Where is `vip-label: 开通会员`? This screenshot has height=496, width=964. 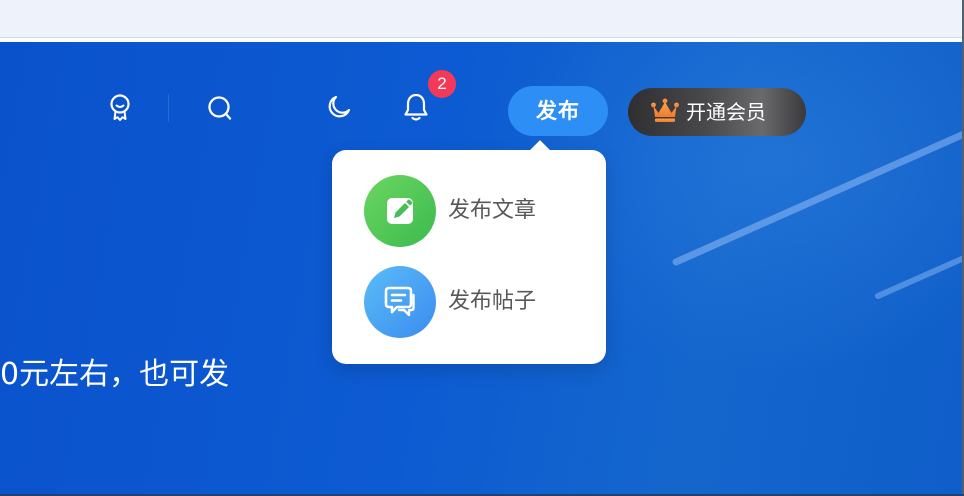 vip-label: 开通会员 is located at coordinates (726, 112).